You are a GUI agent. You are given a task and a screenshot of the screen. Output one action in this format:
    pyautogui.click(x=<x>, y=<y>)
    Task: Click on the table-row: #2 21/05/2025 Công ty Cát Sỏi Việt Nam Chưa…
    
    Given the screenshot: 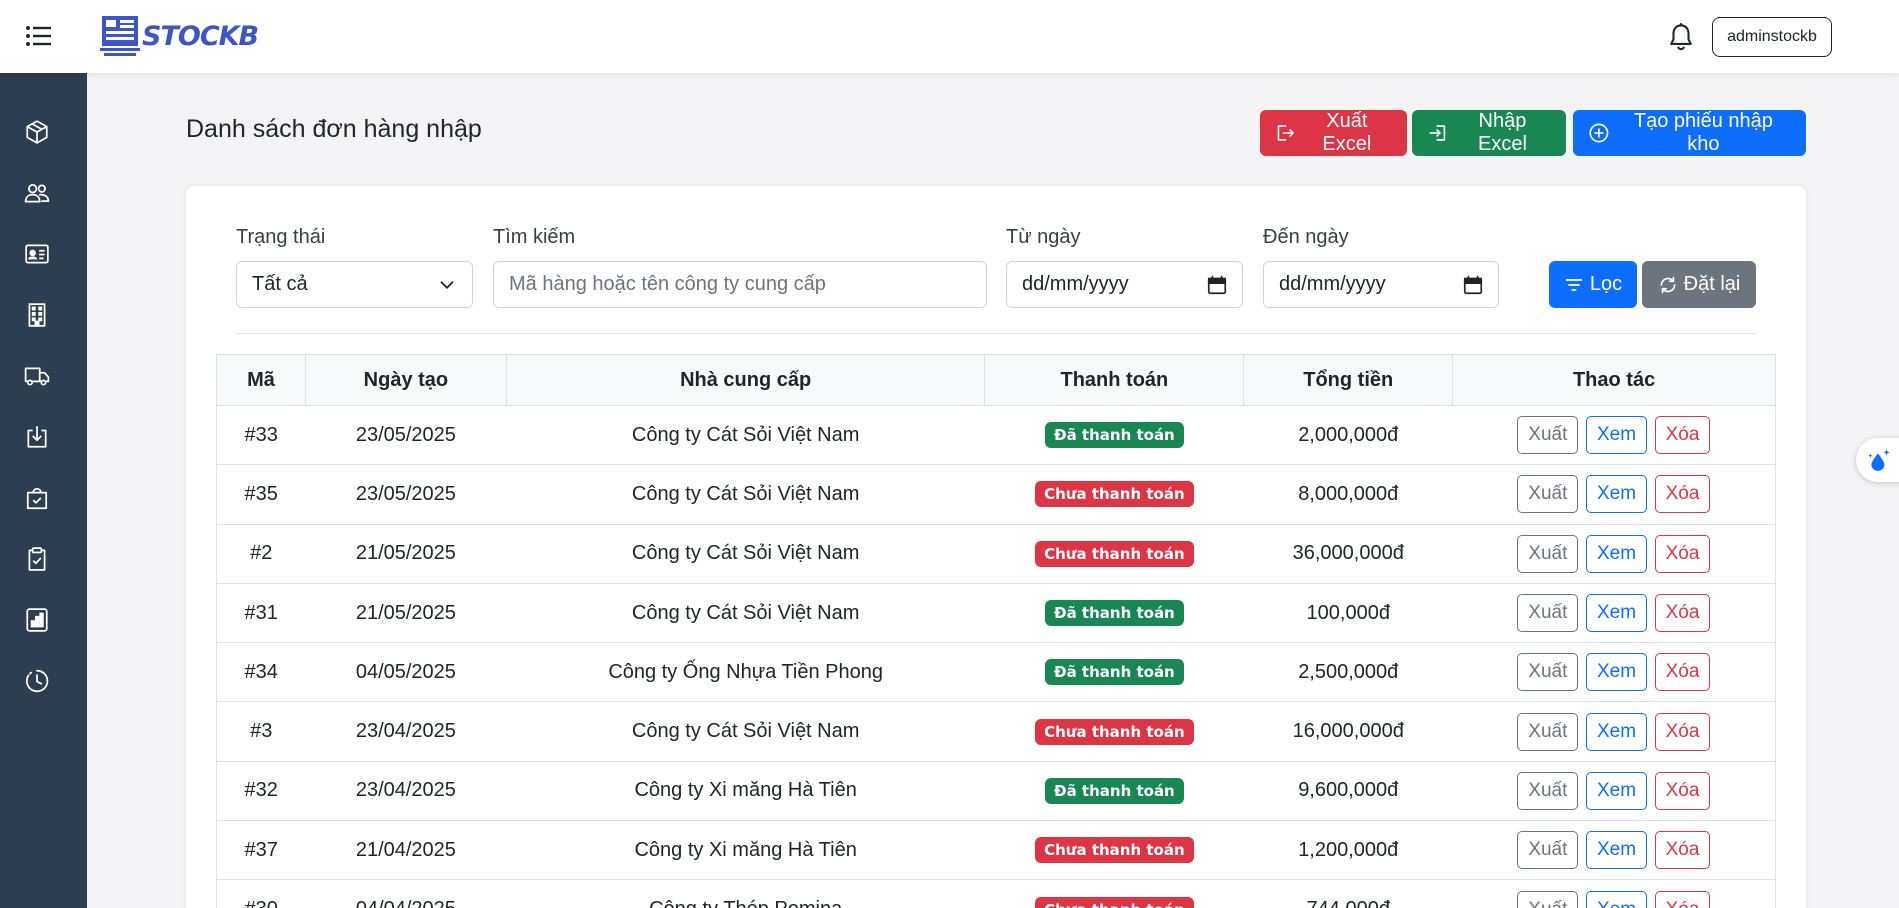 What is the action you would take?
    pyautogui.click(x=996, y=553)
    